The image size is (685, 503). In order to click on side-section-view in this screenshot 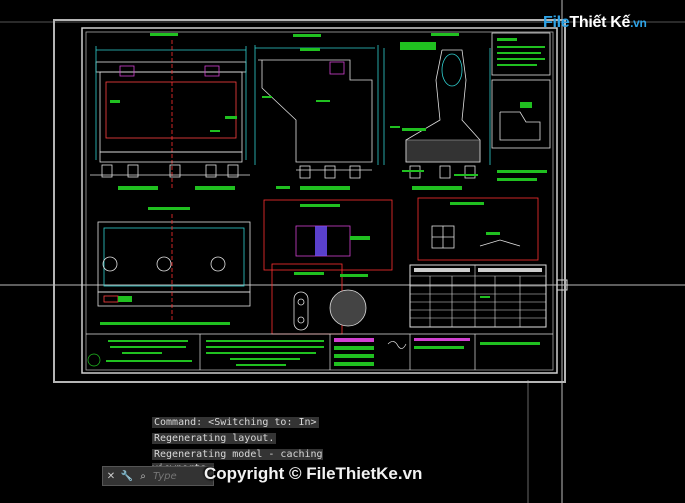, I will do `click(316, 112)`.